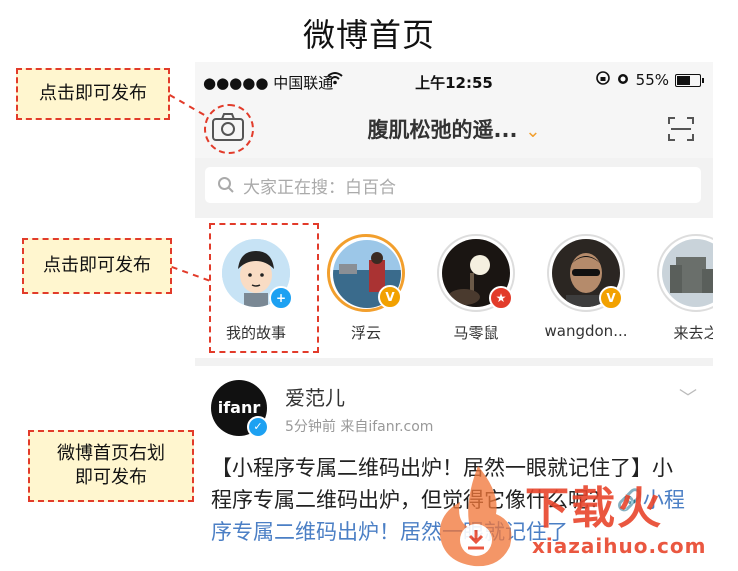 The width and height of the screenshot is (738, 571). I want to click on story-item: ★ 马零鼠, so click(476, 288).